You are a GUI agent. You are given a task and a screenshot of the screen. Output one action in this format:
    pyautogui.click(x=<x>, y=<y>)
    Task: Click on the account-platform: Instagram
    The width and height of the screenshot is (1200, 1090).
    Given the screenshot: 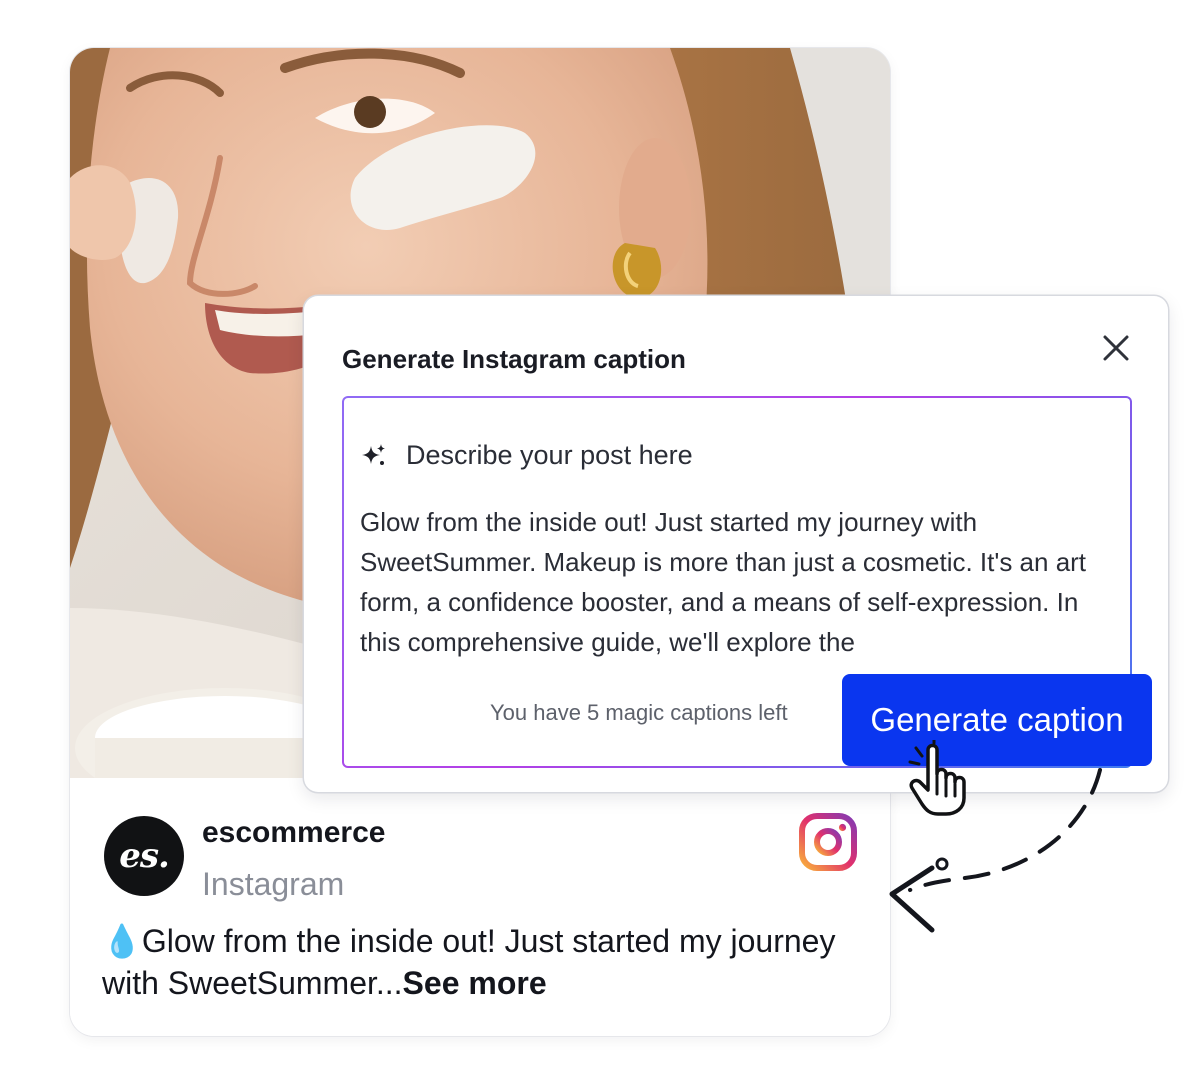 What is the action you would take?
    pyautogui.click(x=273, y=884)
    